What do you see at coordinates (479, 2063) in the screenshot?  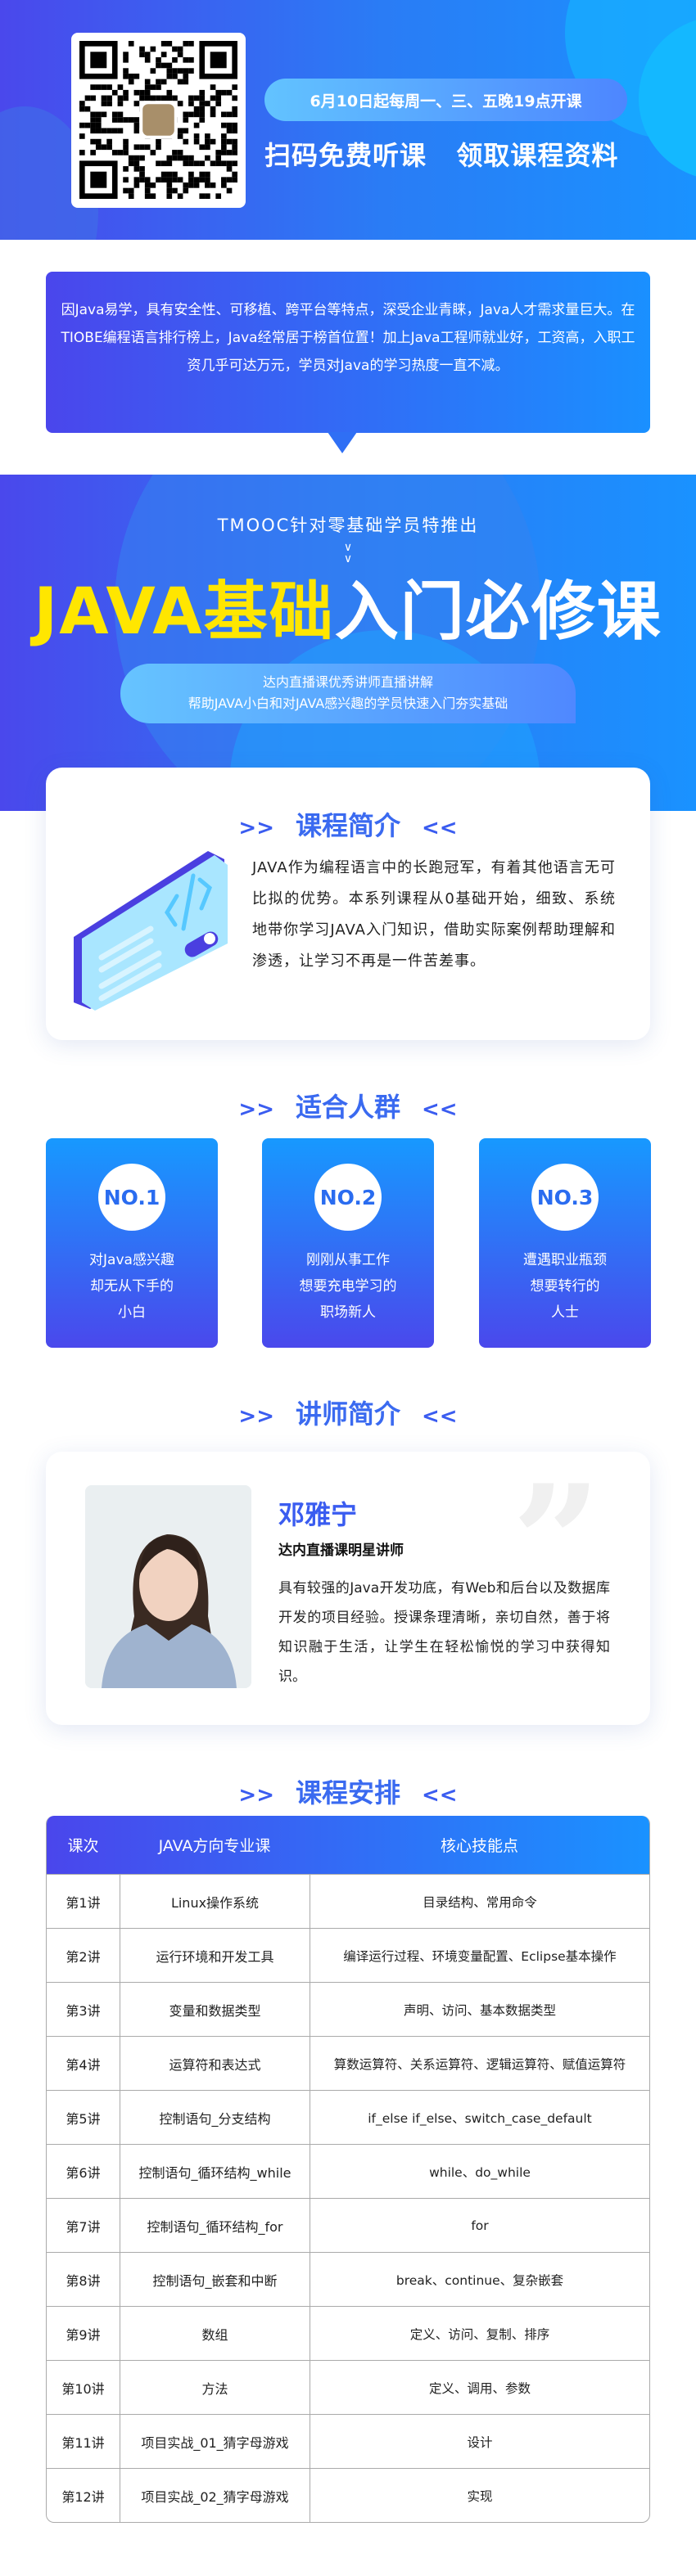 I see `table-cell: 算数运算符、关系运算符、逻辑运算符、赋值运算符` at bounding box center [479, 2063].